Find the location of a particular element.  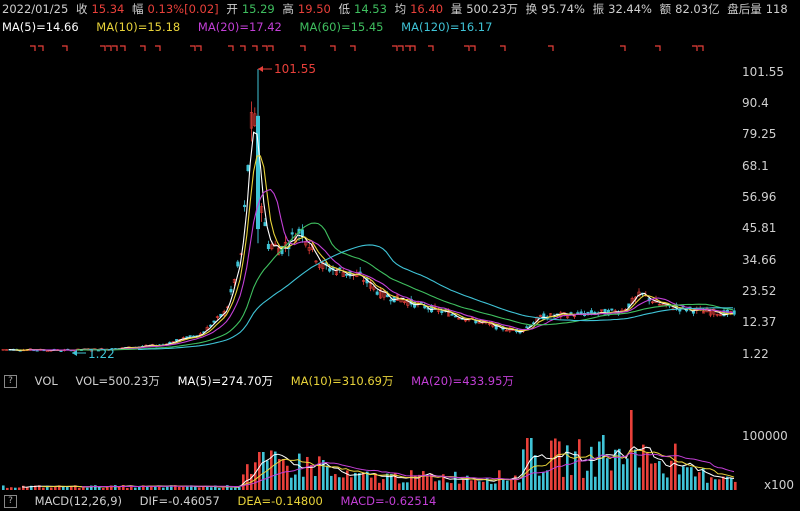

price-axis-label: 101.55 is located at coordinates (763, 72).